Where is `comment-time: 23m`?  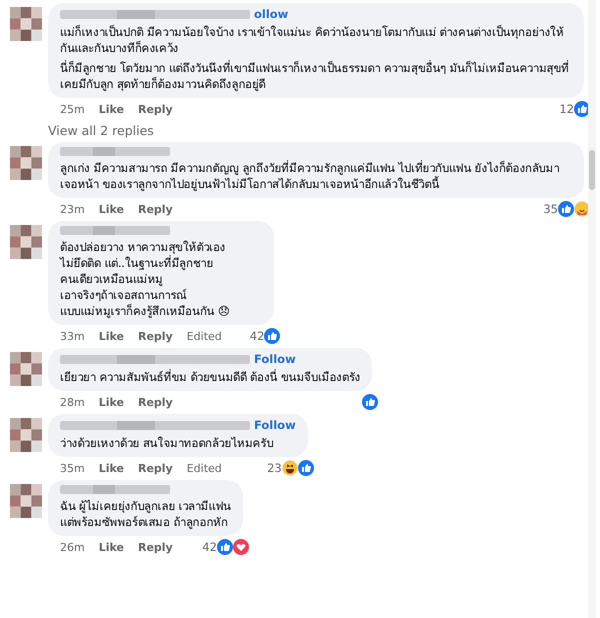
comment-time: 23m is located at coordinates (72, 209).